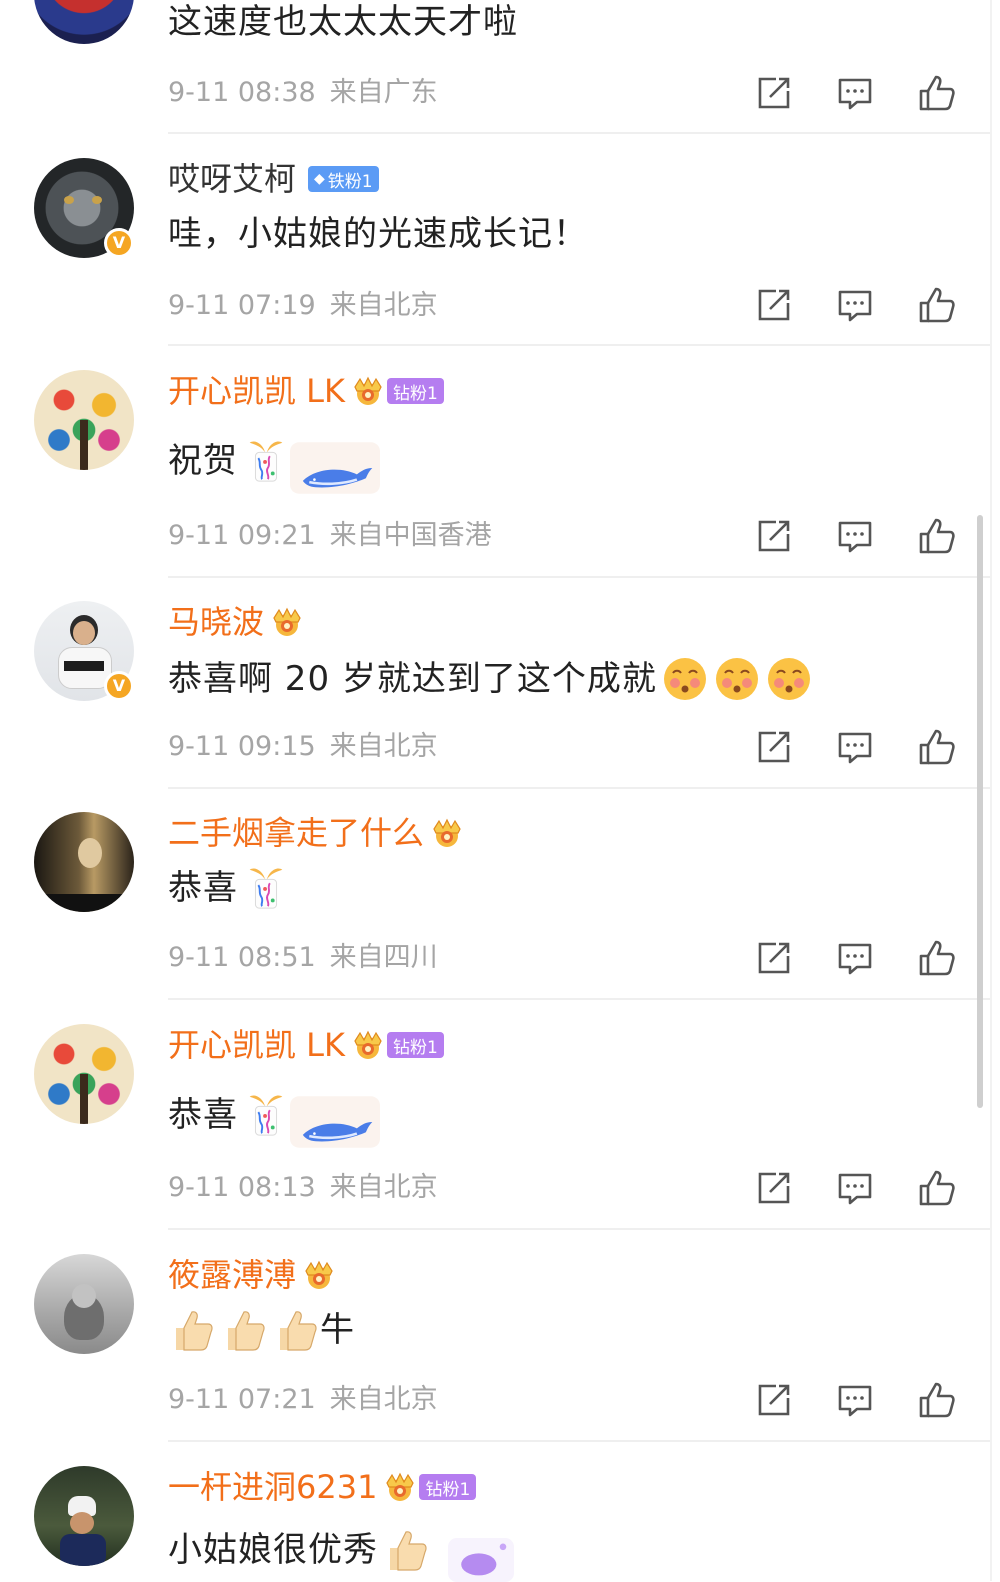 Image resolution: width=1000 pixels, height=1582 pixels. Describe the element at coordinates (383, 92) in the screenshot. I see `comment-location: 来自广东` at that location.